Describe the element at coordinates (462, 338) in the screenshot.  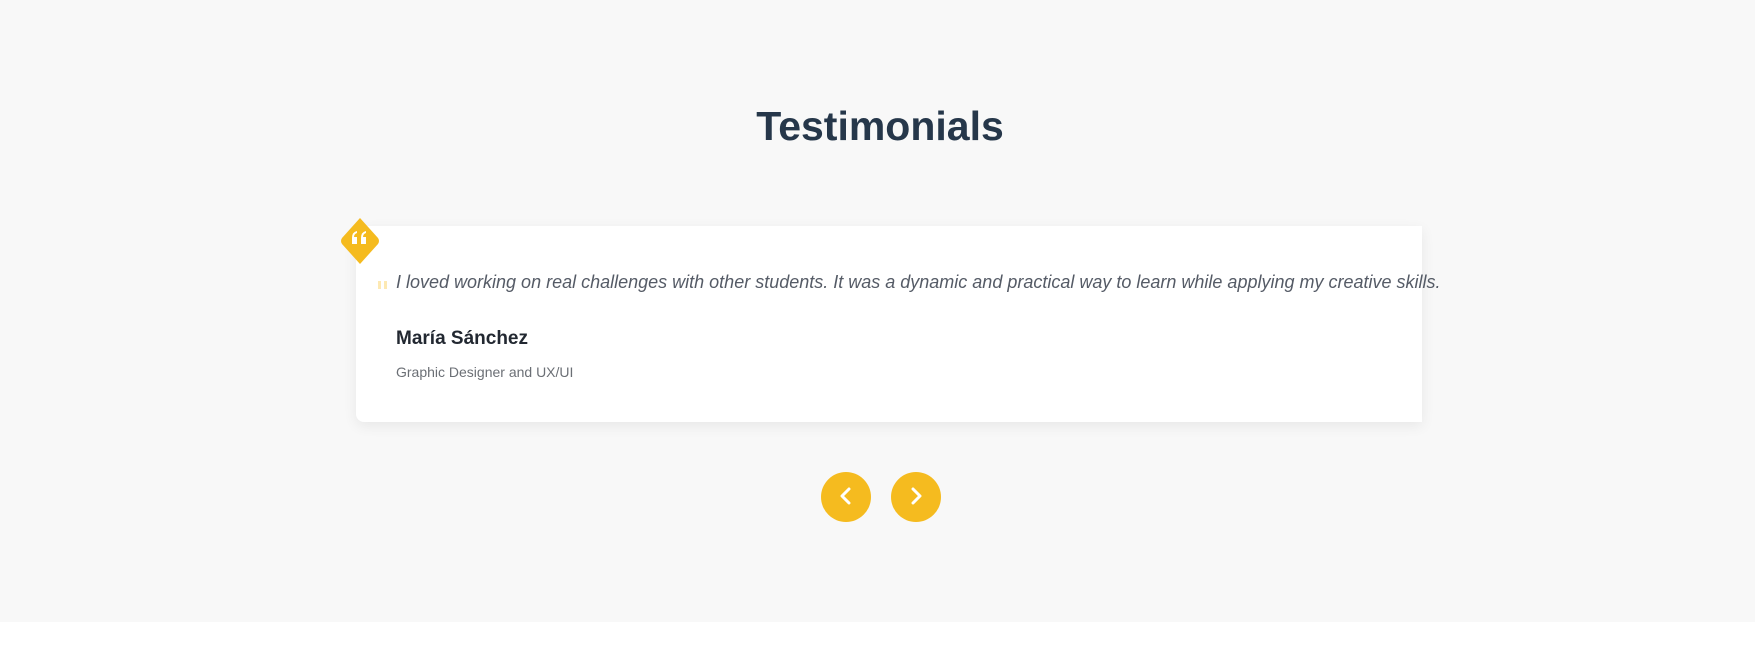
I see `author-name: María Sánchez` at that location.